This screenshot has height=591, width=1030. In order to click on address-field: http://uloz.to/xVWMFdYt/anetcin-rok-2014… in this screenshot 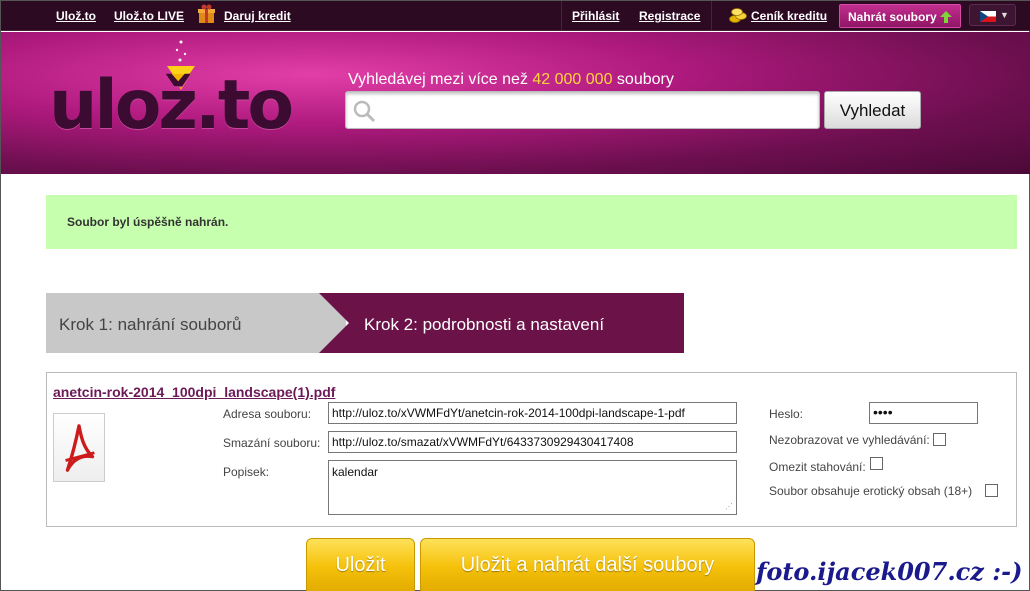, I will do `click(532, 413)`.